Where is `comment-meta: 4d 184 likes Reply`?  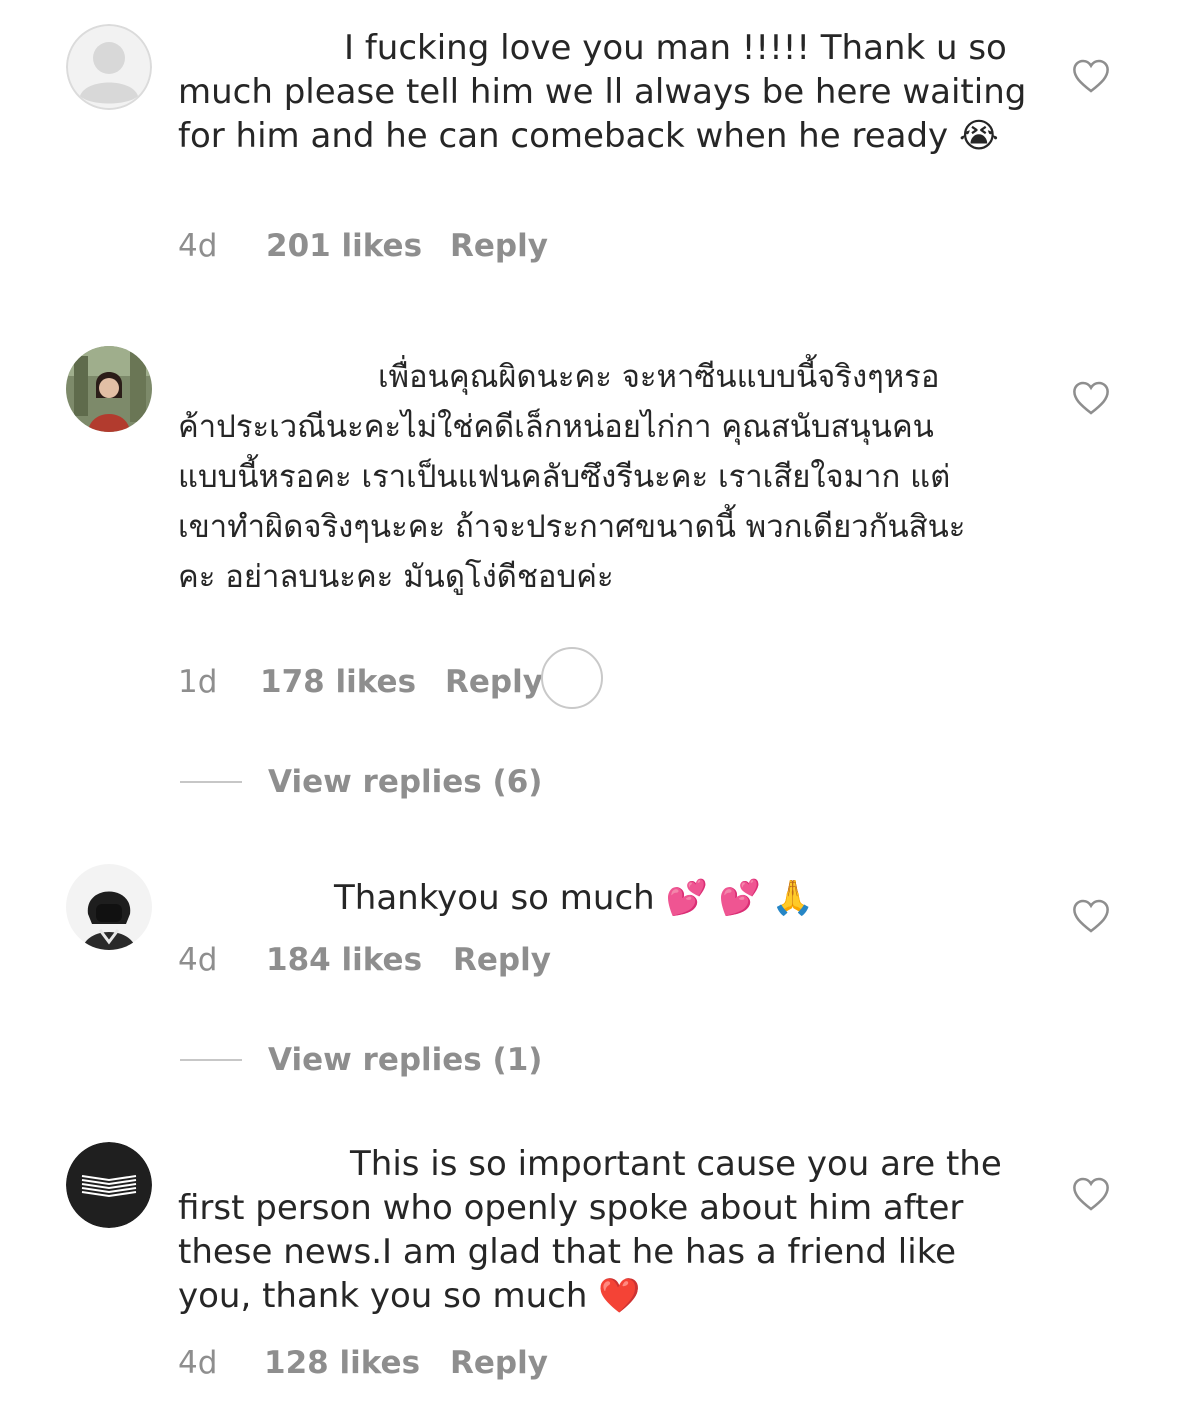
comment-meta: 4d 184 likes Reply is located at coordinates (364, 960).